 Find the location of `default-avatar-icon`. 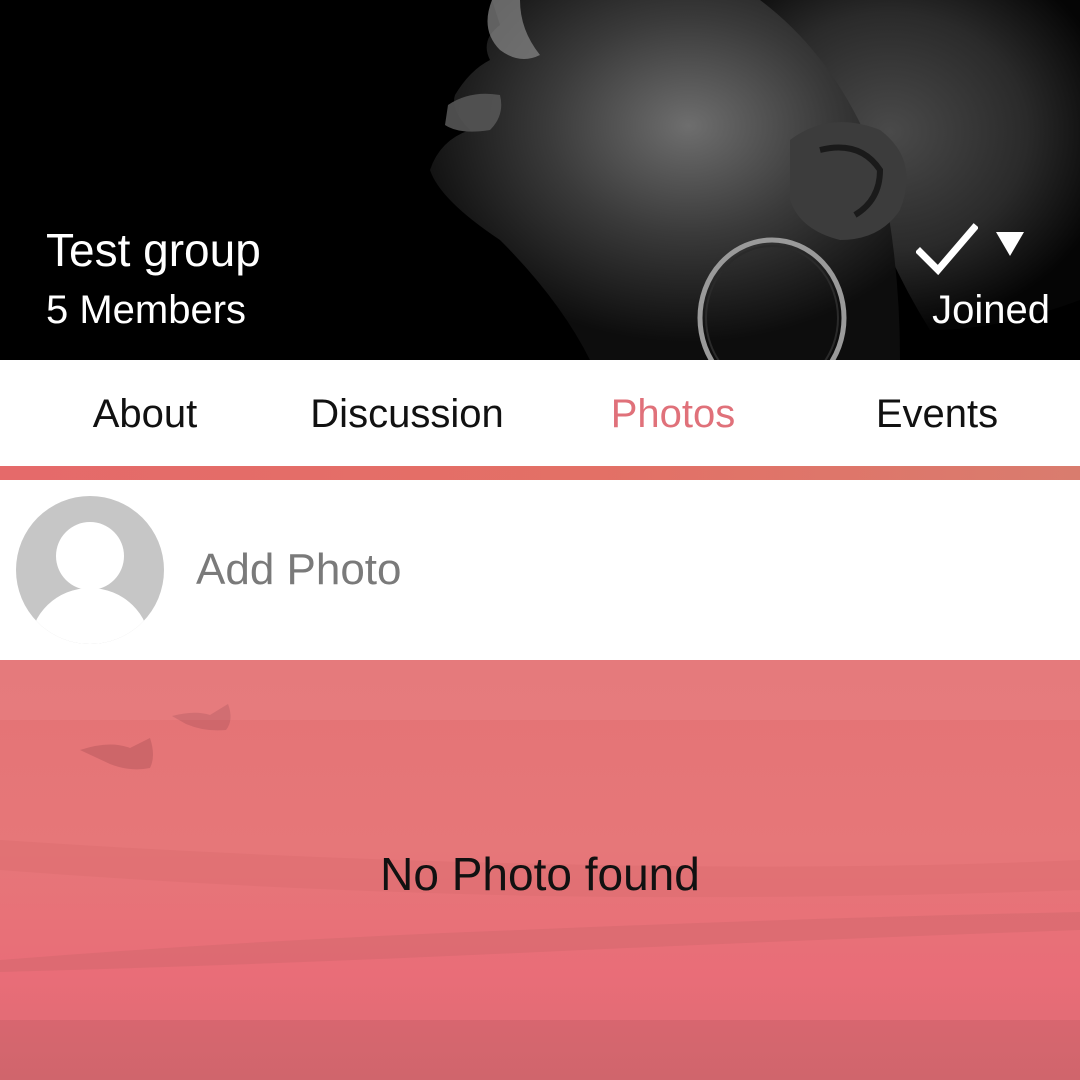

default-avatar-icon is located at coordinates (90, 570).